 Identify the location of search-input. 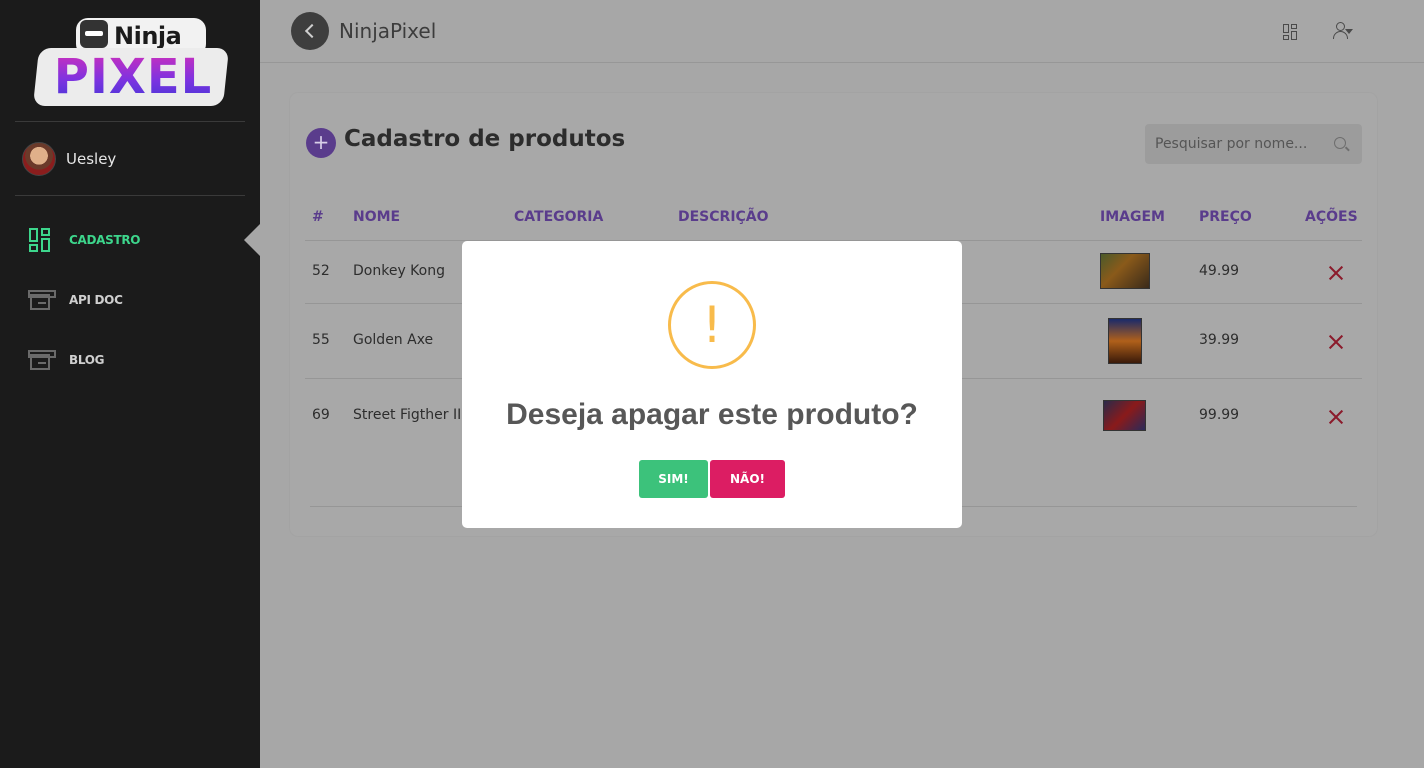
(1242, 144).